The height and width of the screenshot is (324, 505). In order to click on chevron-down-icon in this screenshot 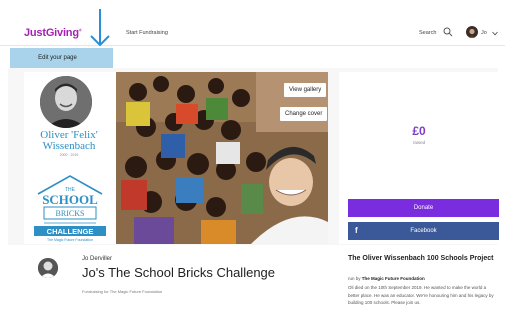, I will do `click(495, 33)`.